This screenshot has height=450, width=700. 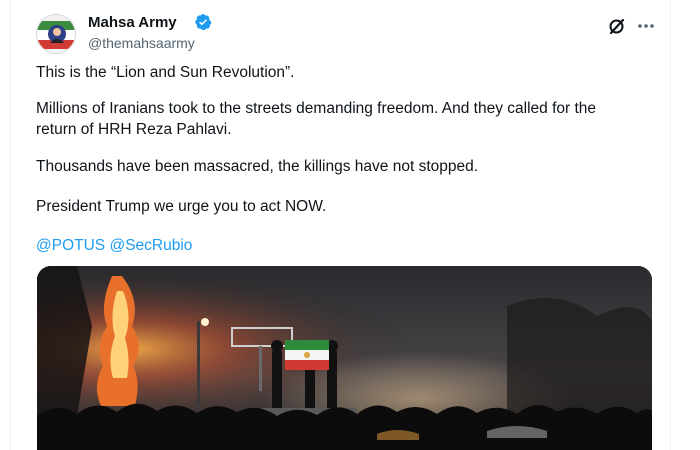 I want to click on card-border-left, so click(x=10, y=225).